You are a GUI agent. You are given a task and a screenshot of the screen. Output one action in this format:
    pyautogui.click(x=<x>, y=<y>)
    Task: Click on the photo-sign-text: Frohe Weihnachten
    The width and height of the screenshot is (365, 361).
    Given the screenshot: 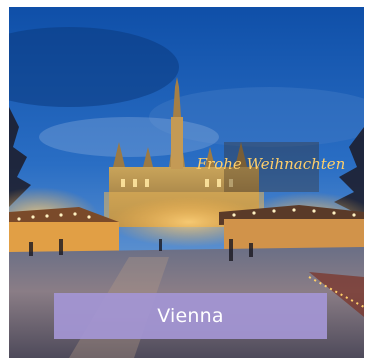 What is the action you would take?
    pyautogui.click(x=271, y=164)
    